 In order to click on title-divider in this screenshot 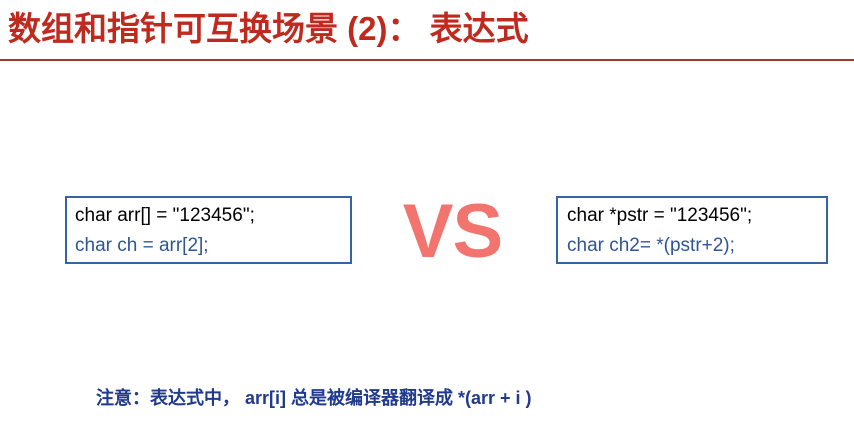, I will do `click(427, 60)`.